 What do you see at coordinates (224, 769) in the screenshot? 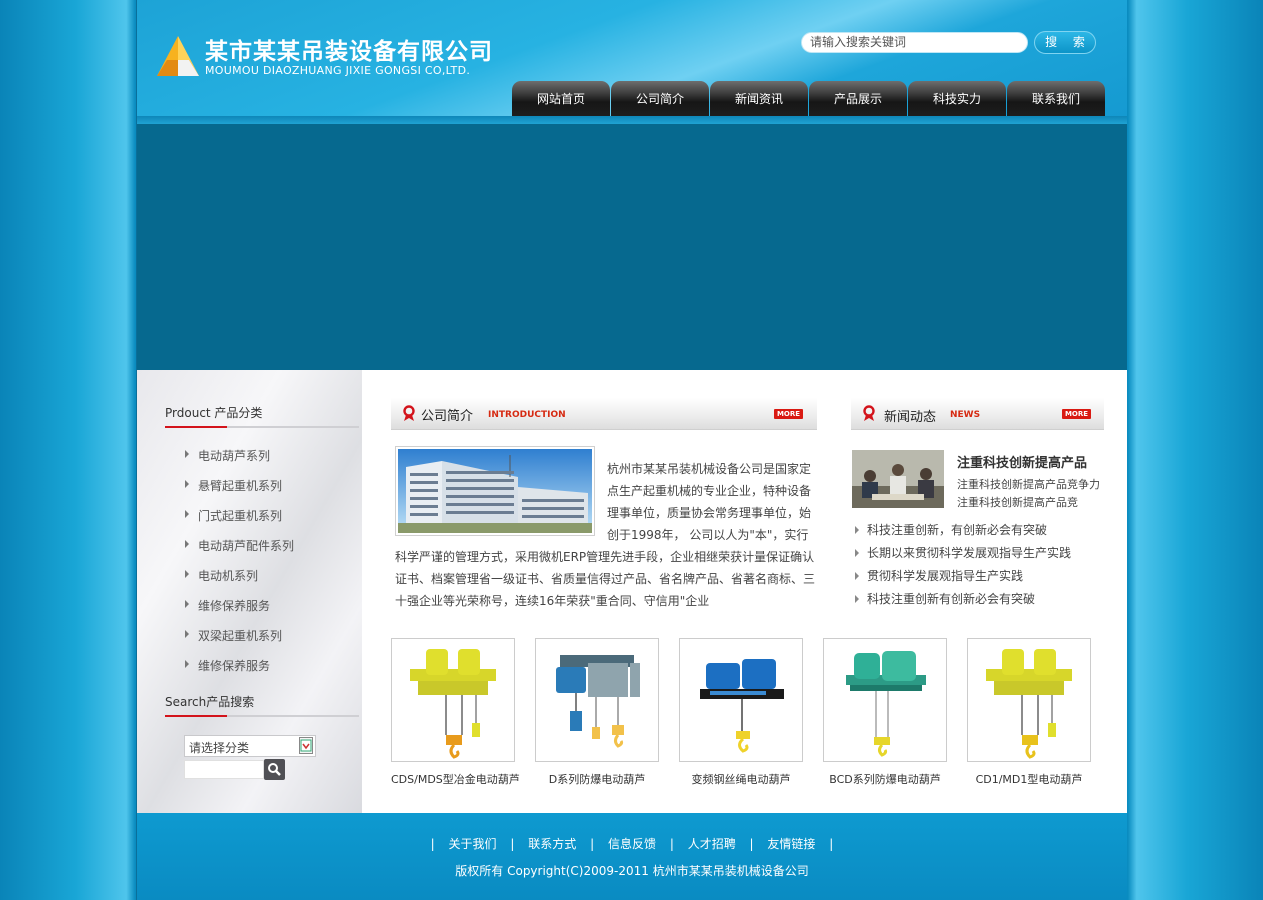
I see `keyword-input` at bounding box center [224, 769].